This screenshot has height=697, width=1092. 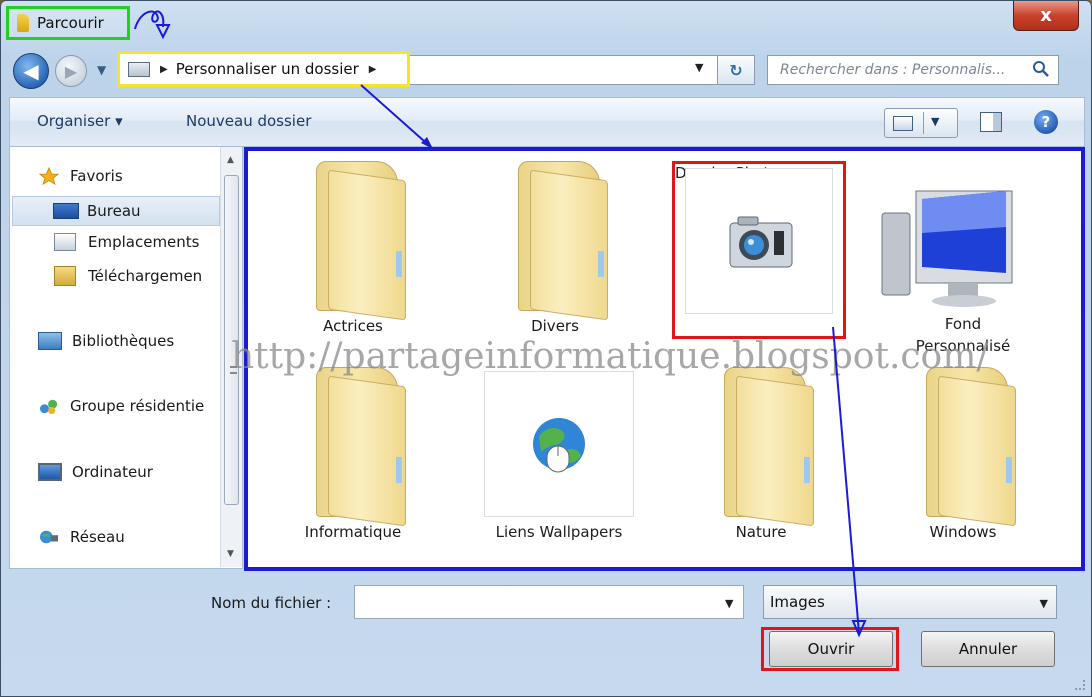 I want to click on help-icon: ?, so click(x=1046, y=122).